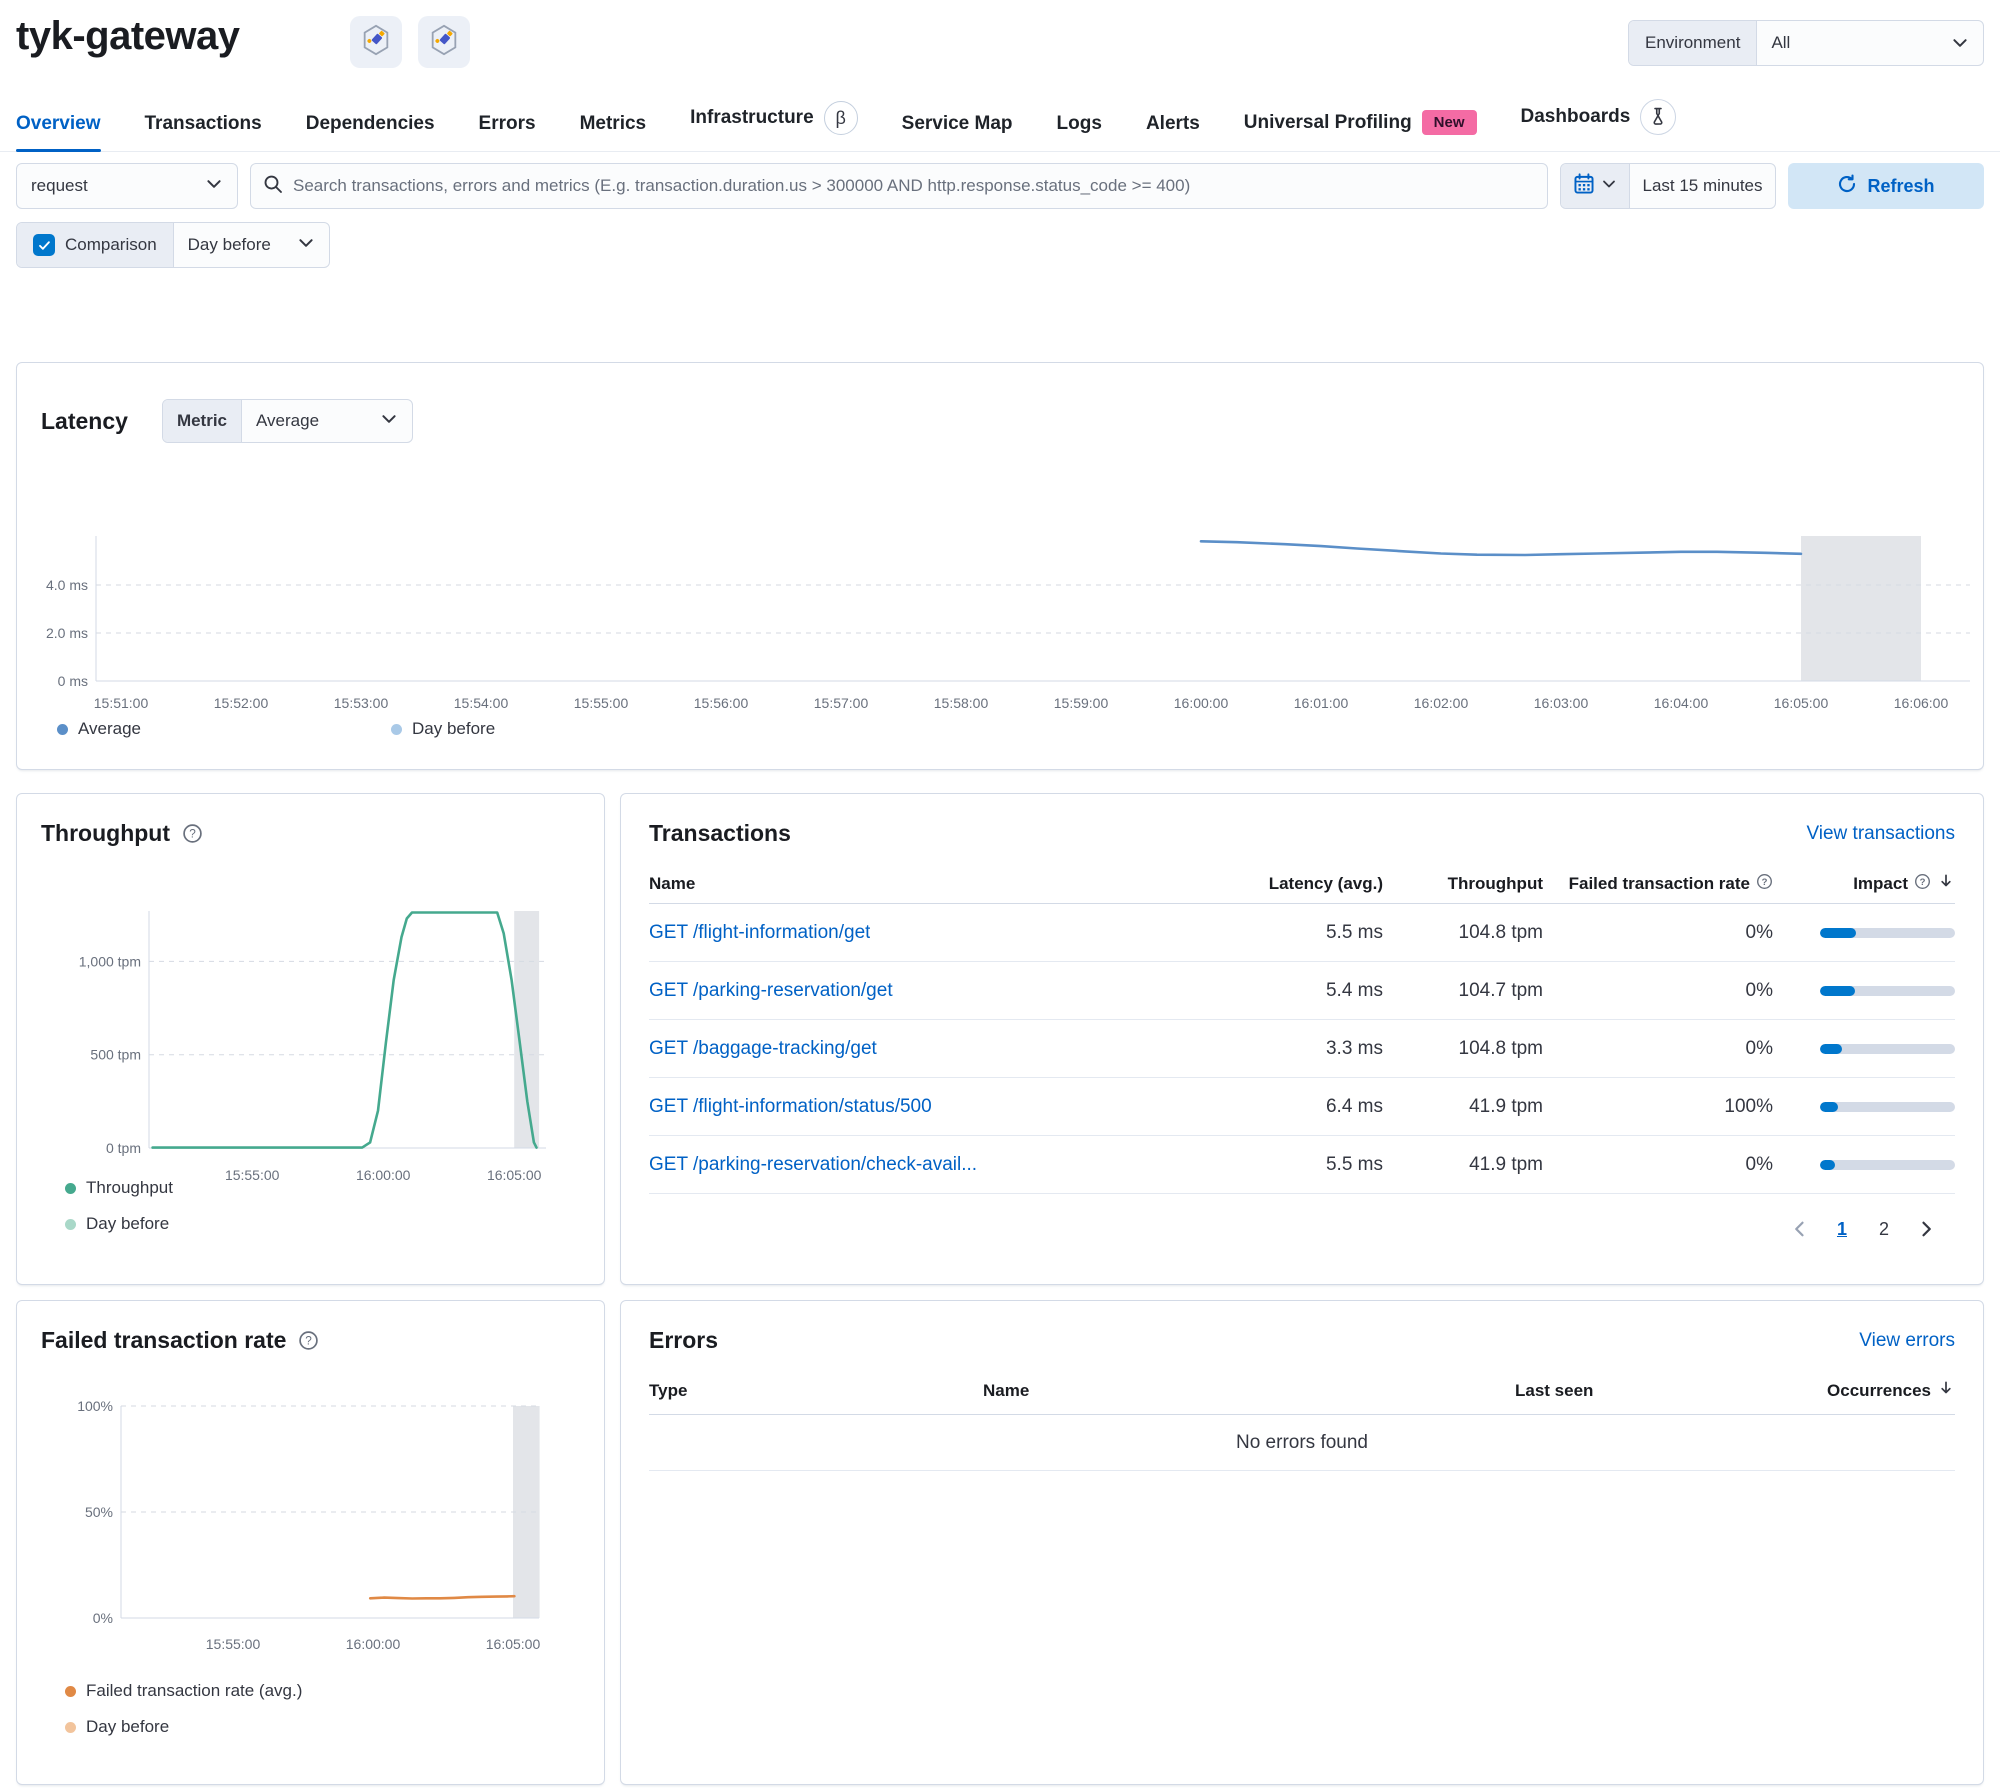 This screenshot has width=2000, height=1788. I want to click on tab-service-map: Service Map, so click(957, 132).